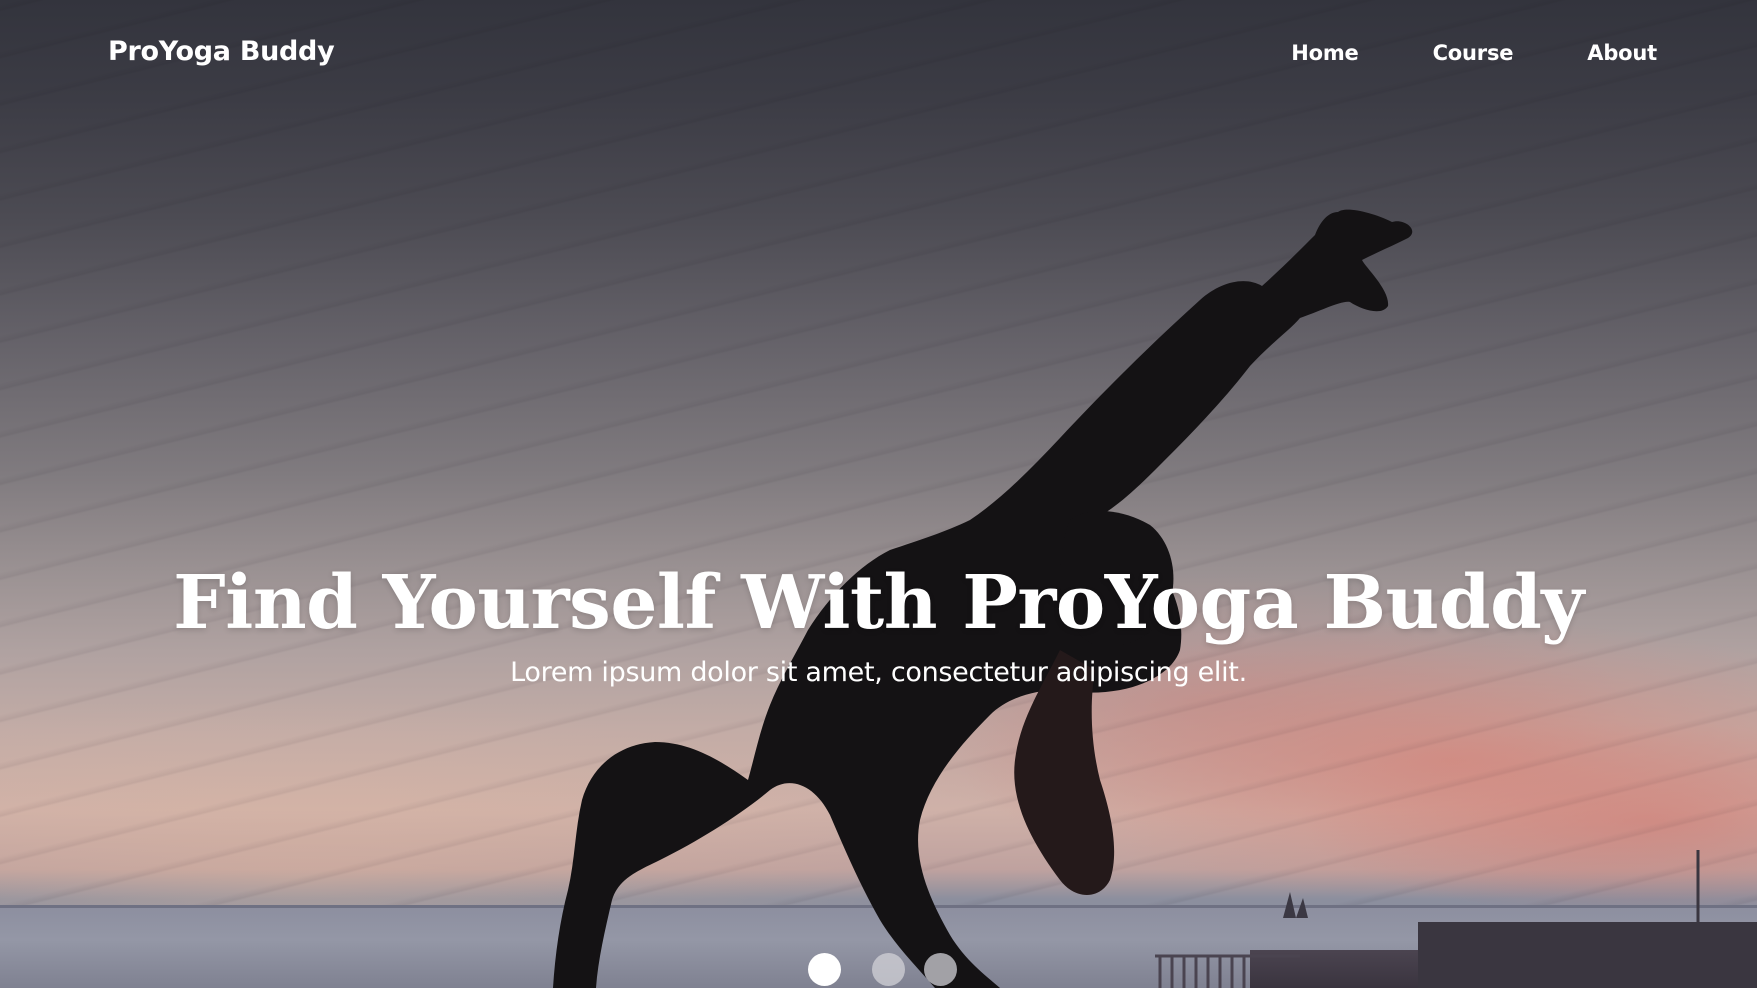 This screenshot has width=1757, height=988. Describe the element at coordinates (1325, 53) in the screenshot. I see `nav-link-home: Home` at that location.